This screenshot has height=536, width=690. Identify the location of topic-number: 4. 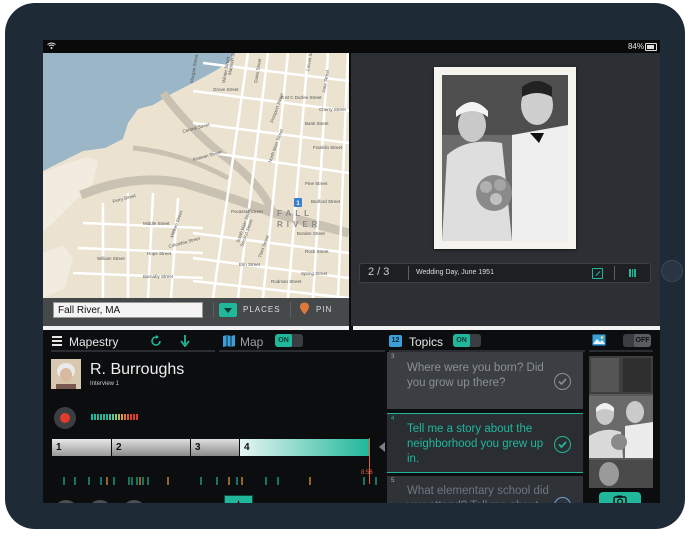
(393, 419).